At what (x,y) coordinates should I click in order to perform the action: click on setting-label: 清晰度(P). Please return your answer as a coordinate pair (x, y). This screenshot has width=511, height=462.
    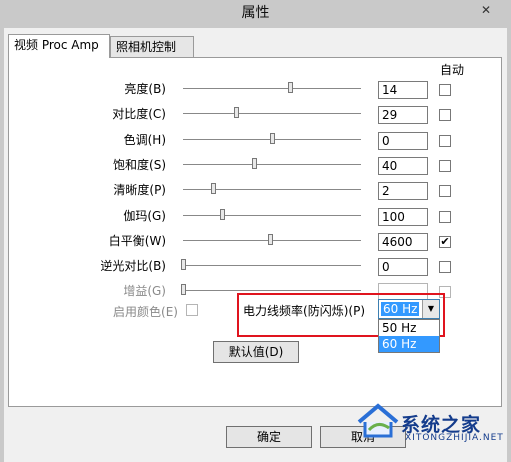
    Looking at the image, I should click on (139, 190).